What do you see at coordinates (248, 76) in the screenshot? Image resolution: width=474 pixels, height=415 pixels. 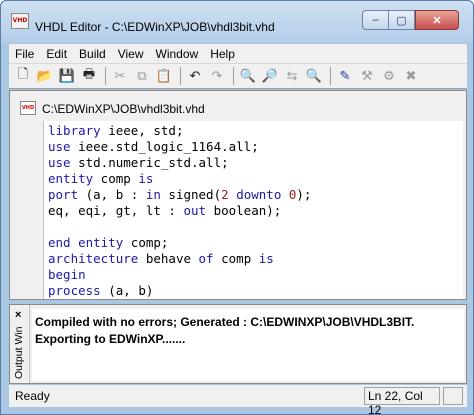 I see `find-icon: 🔍` at bounding box center [248, 76].